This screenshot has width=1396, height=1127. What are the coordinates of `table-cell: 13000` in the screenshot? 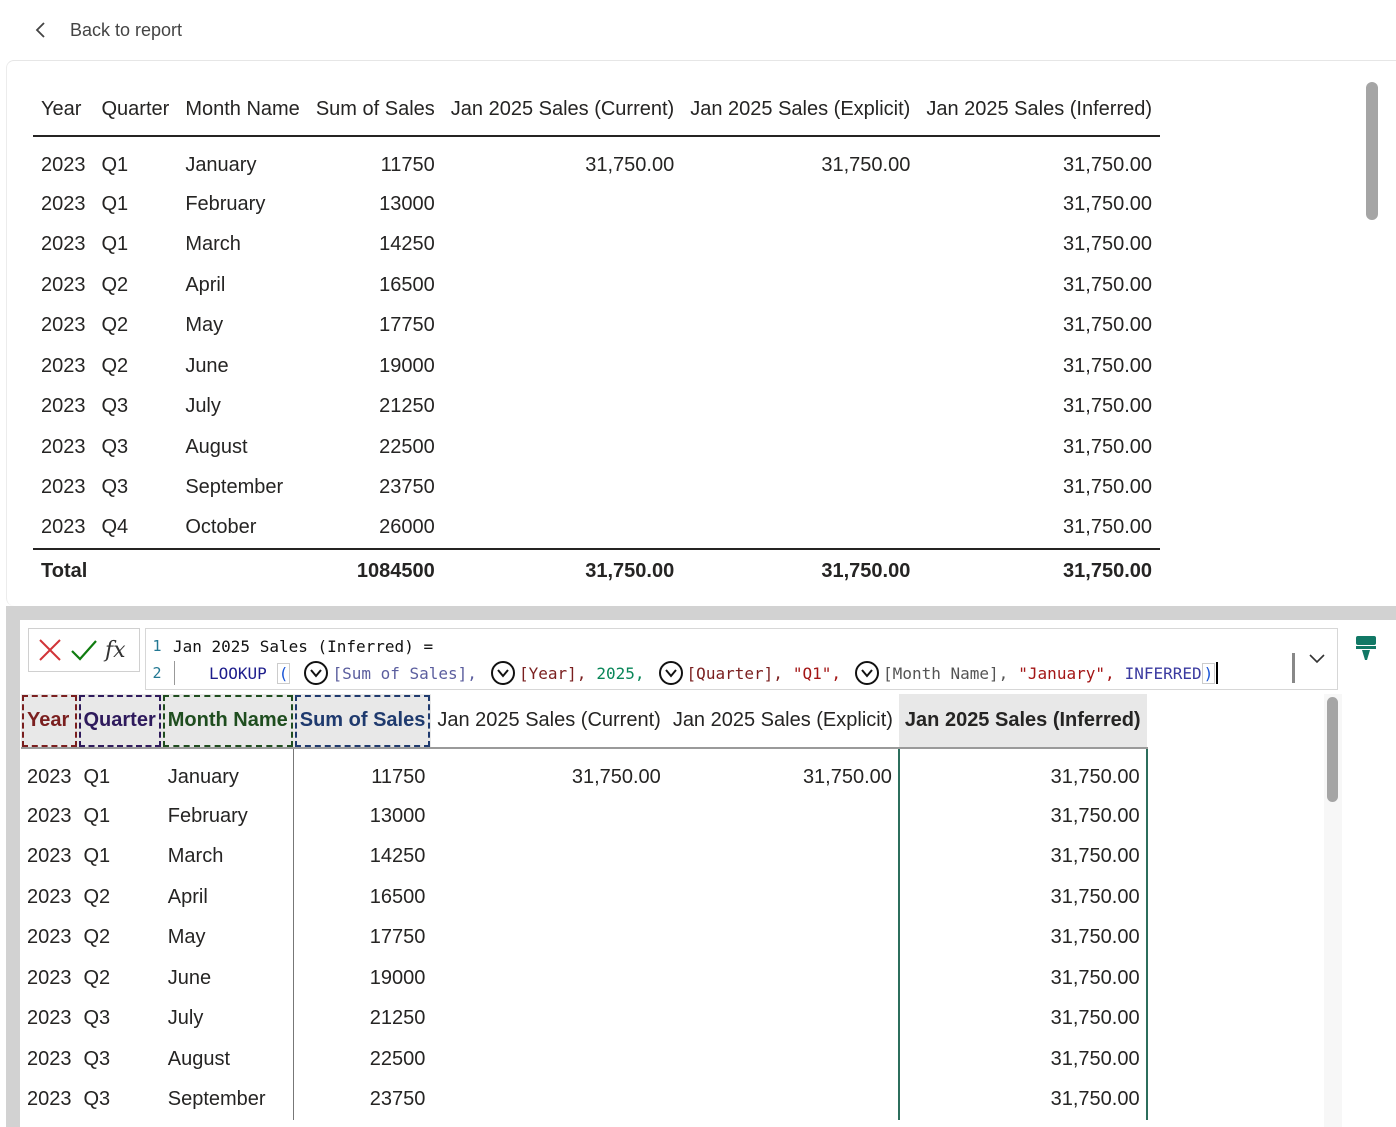 It's located at (375, 204).